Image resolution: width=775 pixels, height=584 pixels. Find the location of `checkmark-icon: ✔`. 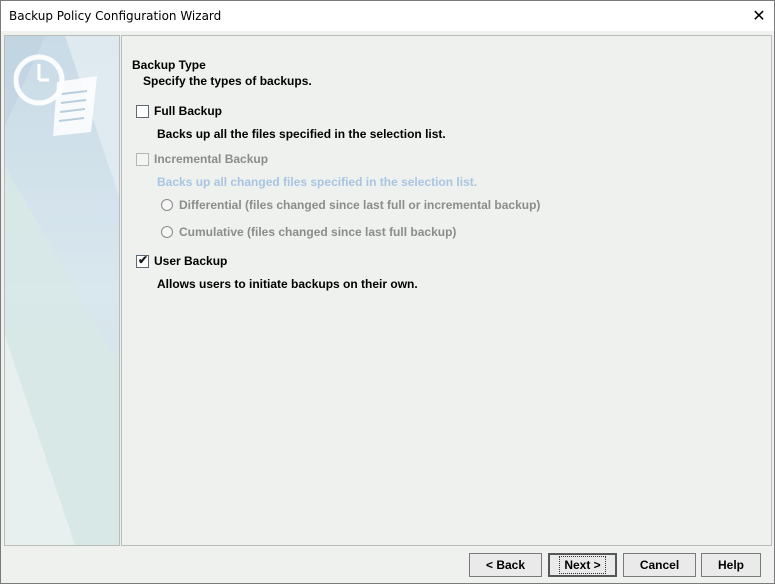

checkmark-icon: ✔ is located at coordinates (143, 259).